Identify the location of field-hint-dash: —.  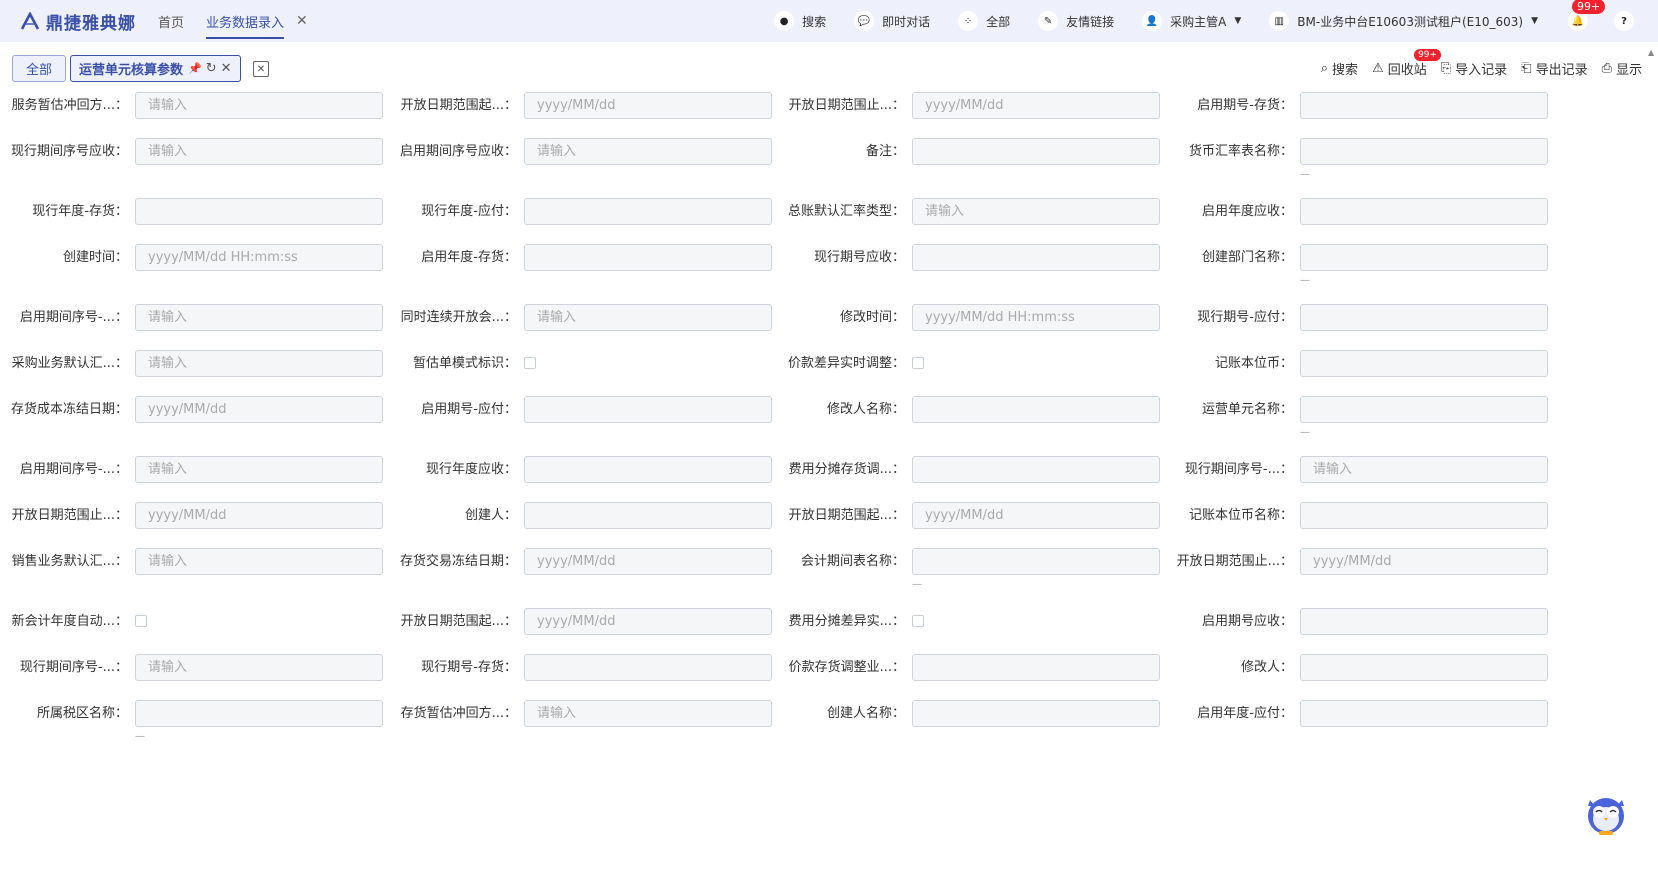
(1305, 280).